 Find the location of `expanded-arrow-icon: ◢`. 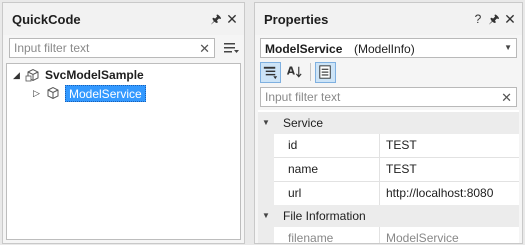

expanded-arrow-icon: ◢ is located at coordinates (19, 75).